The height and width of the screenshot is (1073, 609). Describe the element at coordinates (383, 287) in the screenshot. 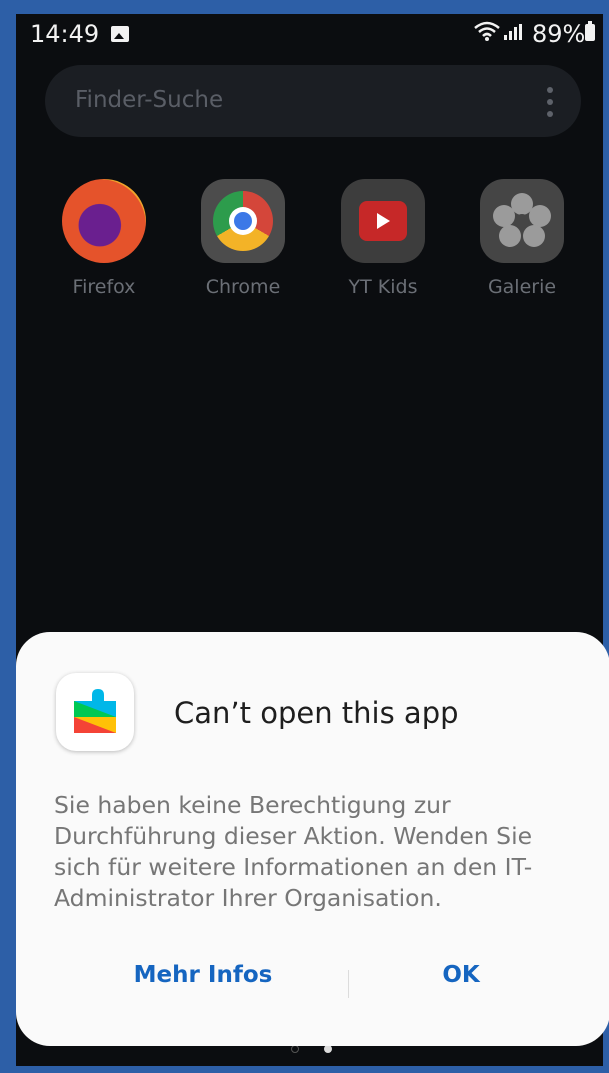

I see `app-label: YT Kids` at that location.